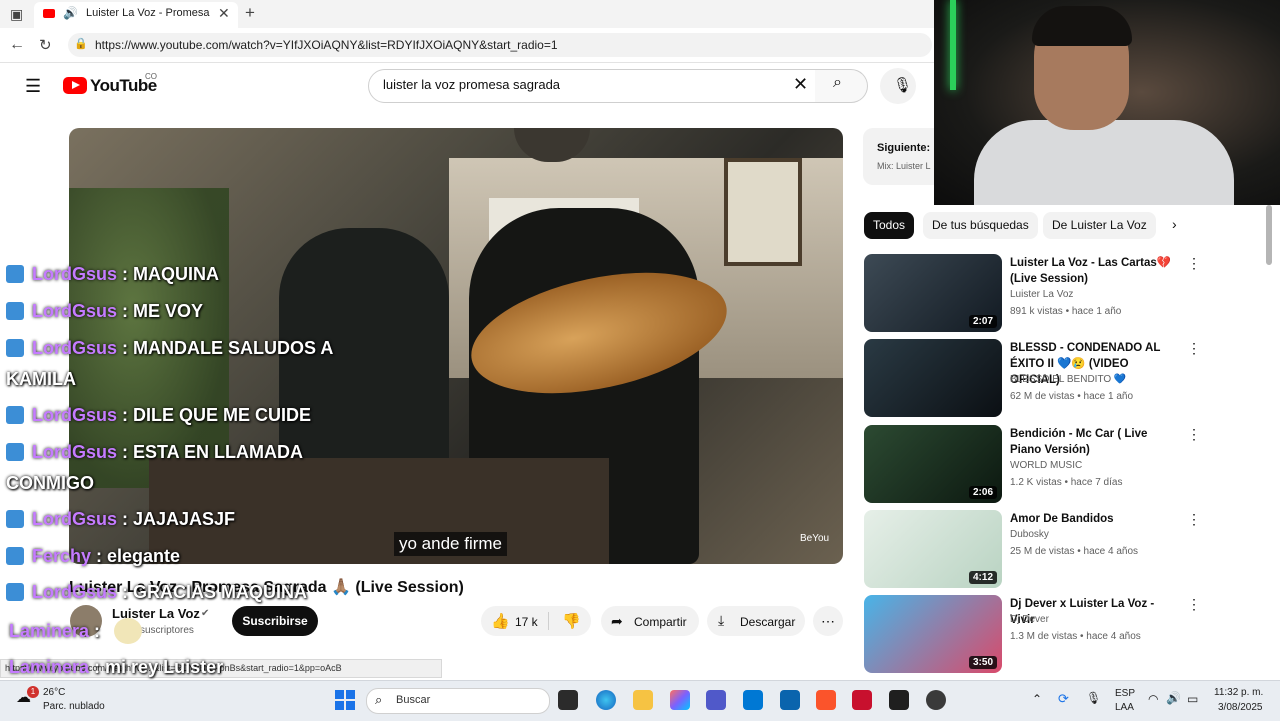  I want to click on chip-from-searches: De tus búsquedas, so click(980, 225).